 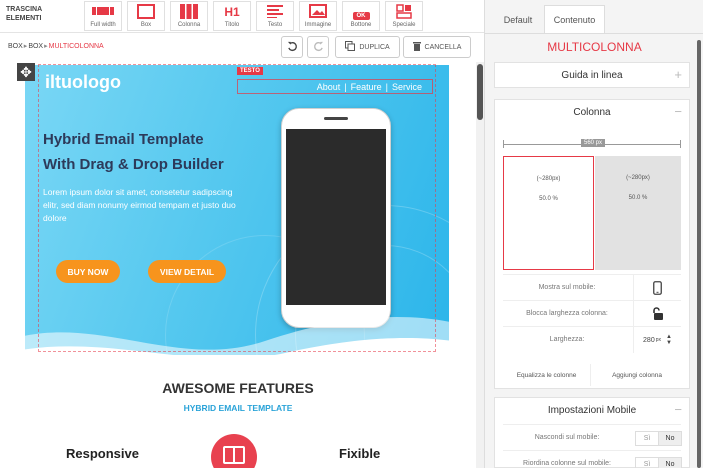 I want to click on stepper-arrows-icon: ▲ ▼, so click(x=669, y=340).